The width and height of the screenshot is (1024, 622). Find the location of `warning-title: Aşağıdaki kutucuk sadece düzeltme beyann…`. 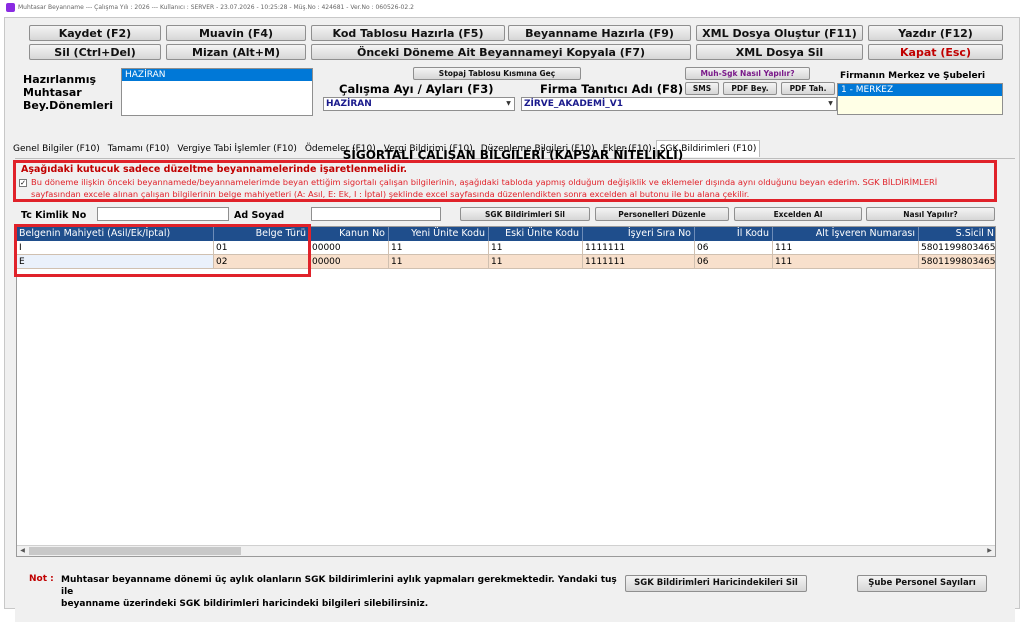

warning-title: Aşağıdaki kutucuk sadece düzeltme beyann… is located at coordinates (214, 169).